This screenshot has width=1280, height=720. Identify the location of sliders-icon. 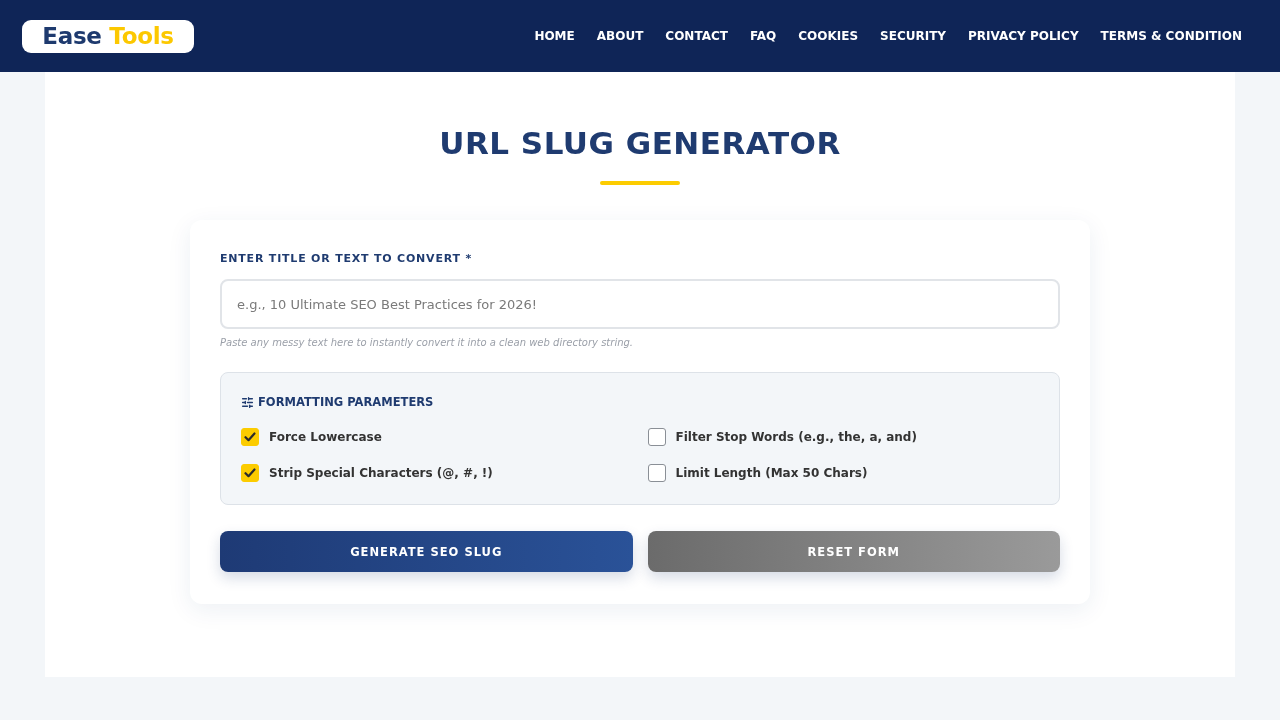
(247, 402).